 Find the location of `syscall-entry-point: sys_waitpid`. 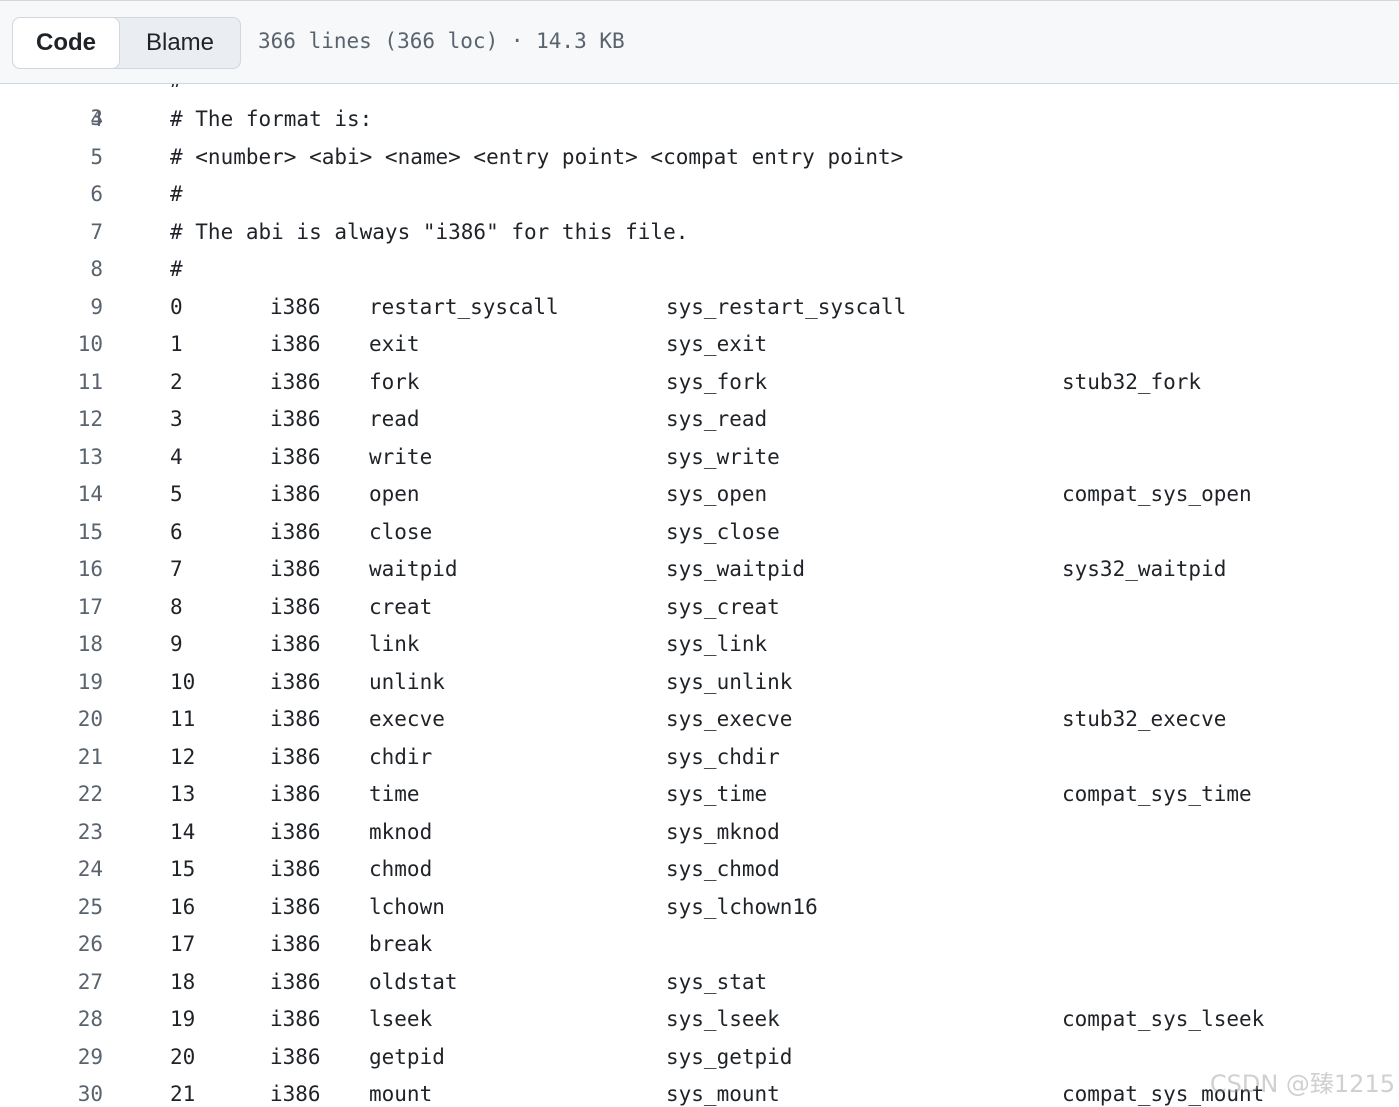

syscall-entry-point: sys_waitpid is located at coordinates (736, 569).